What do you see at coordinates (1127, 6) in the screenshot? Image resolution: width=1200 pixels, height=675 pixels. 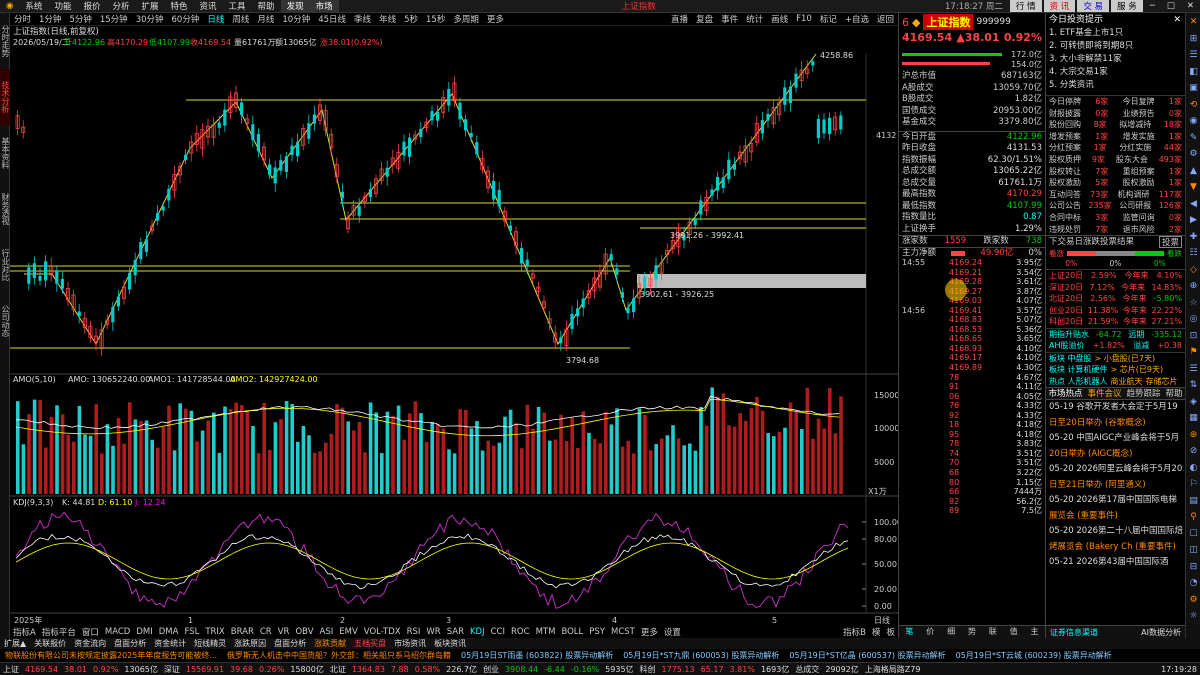 I see `btn-service-tab: 服 务` at bounding box center [1127, 6].